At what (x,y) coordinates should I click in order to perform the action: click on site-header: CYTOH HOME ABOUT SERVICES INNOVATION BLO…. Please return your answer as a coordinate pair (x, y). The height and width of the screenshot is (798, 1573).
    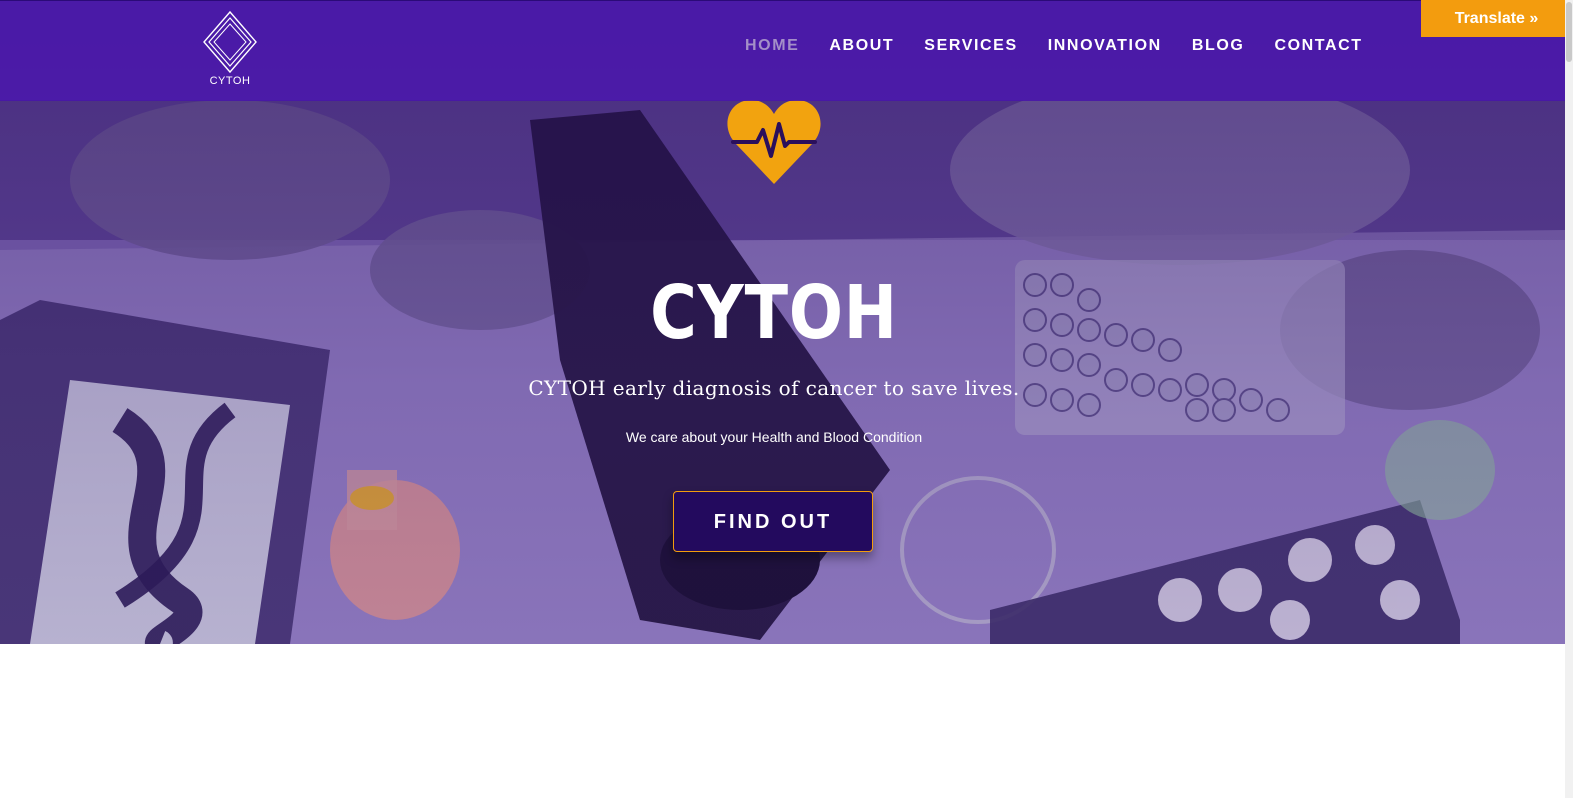
    Looking at the image, I should click on (782, 50).